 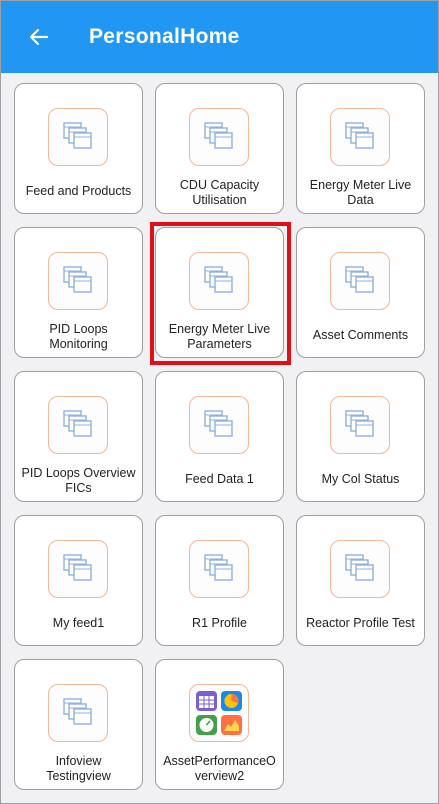 I want to click on tile-label: Energy Meter Live Parameters, so click(x=219, y=336).